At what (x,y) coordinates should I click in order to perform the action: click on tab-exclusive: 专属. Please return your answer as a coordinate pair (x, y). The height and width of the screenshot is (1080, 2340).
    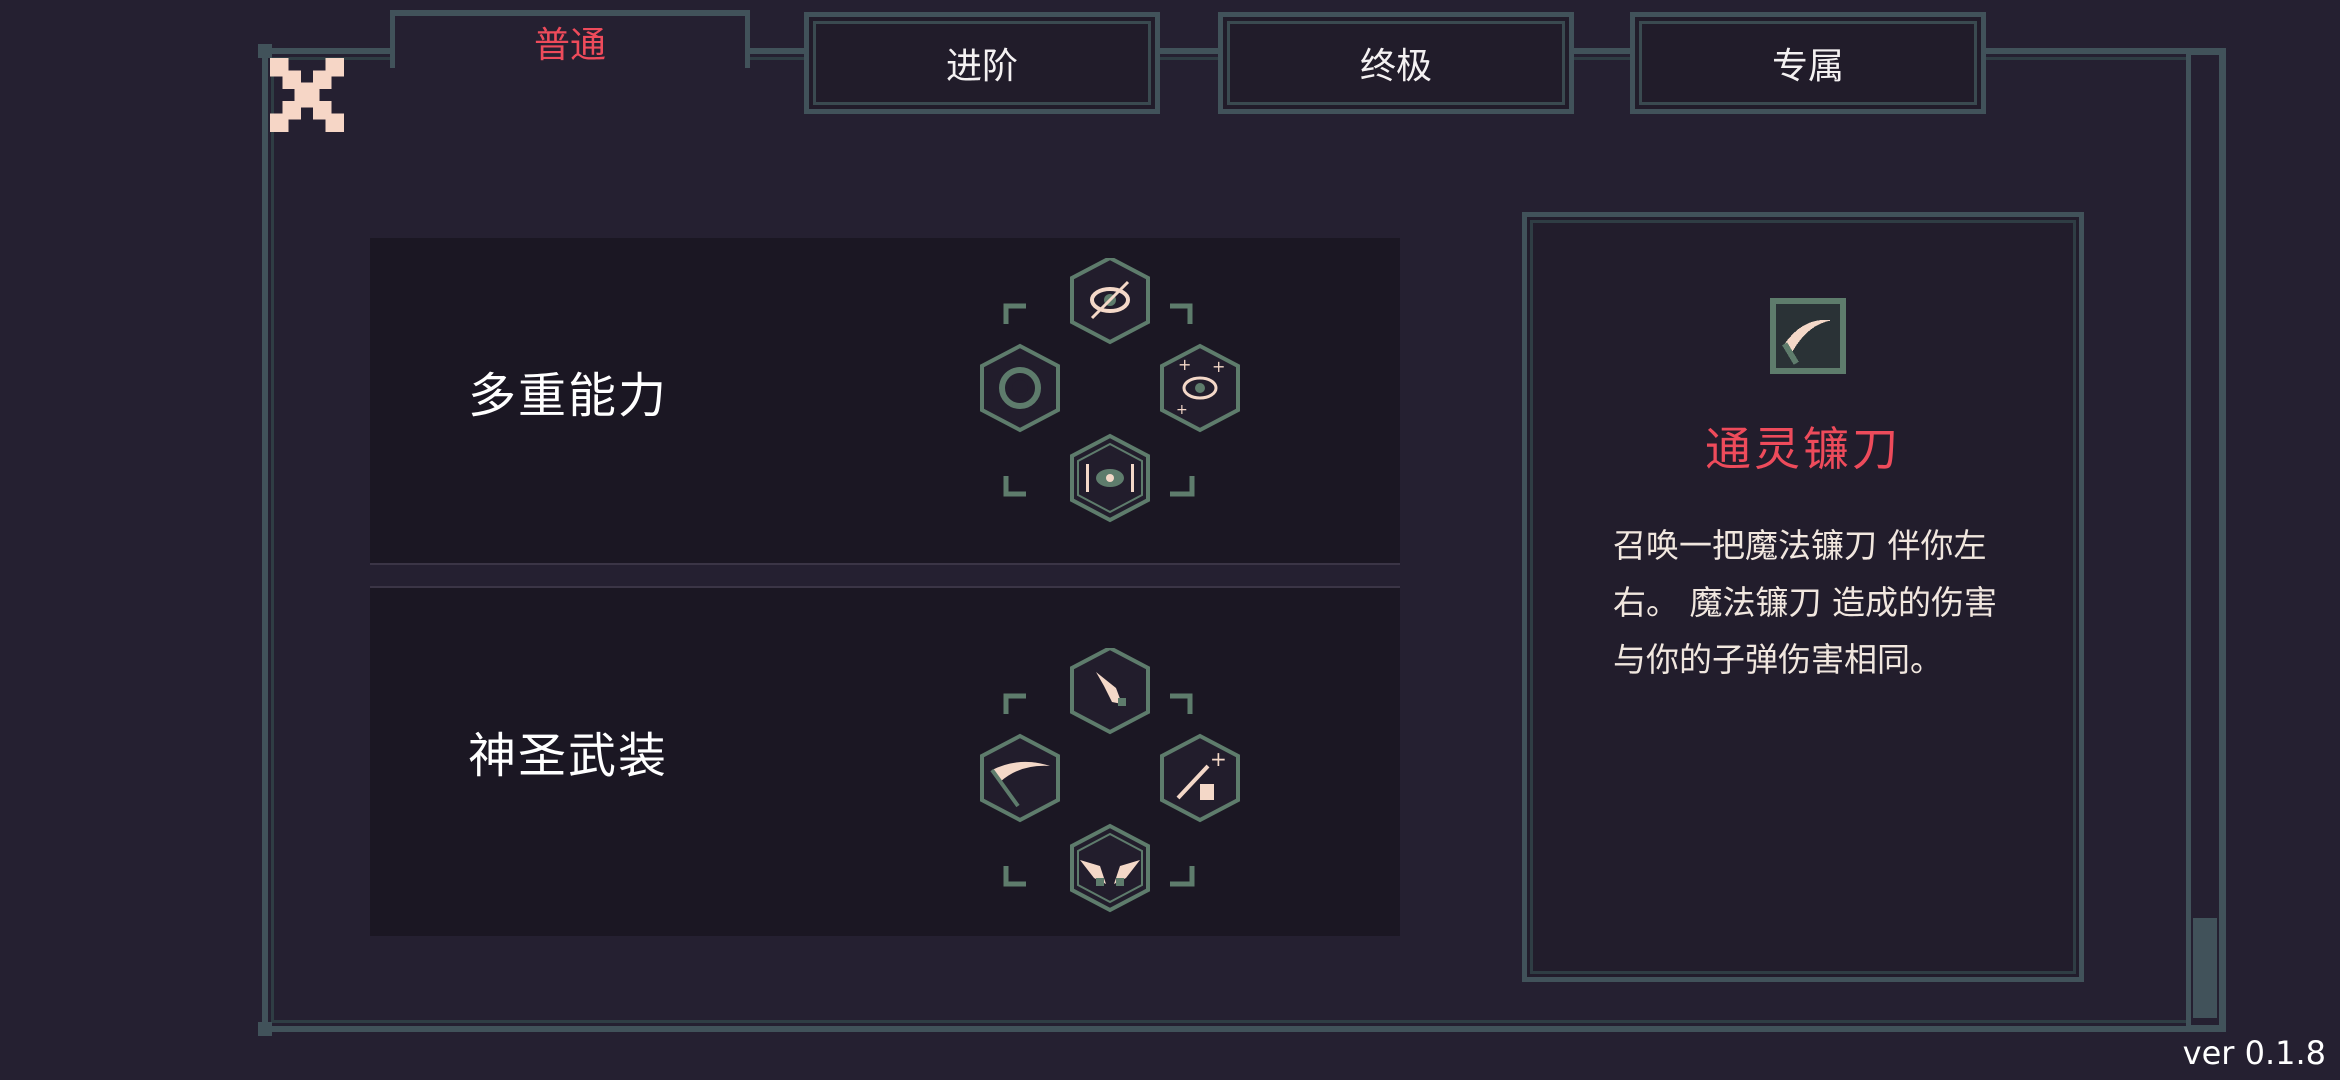
    Looking at the image, I should click on (1808, 63).